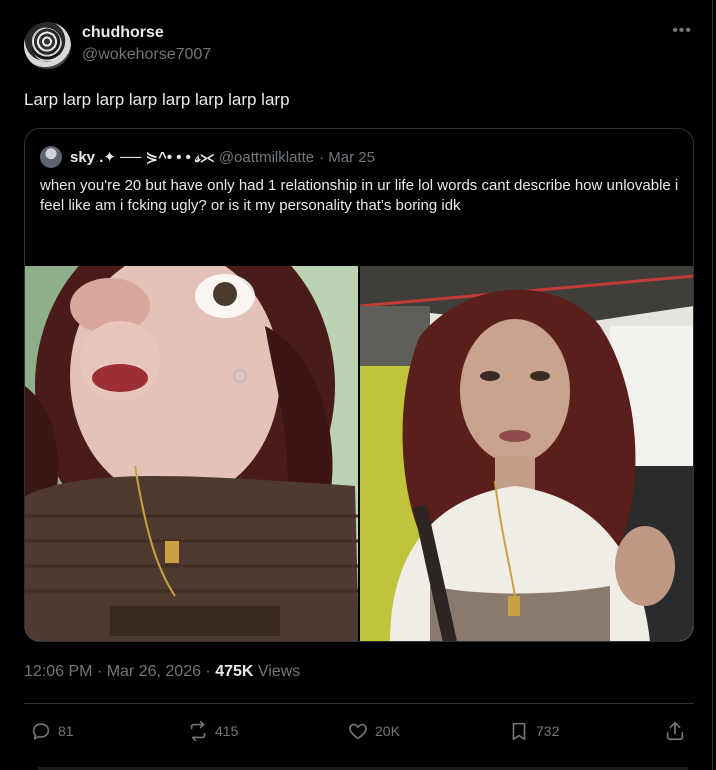 This screenshot has height=770, width=716. Describe the element at coordinates (359, 703) in the screenshot. I see `divider` at that location.